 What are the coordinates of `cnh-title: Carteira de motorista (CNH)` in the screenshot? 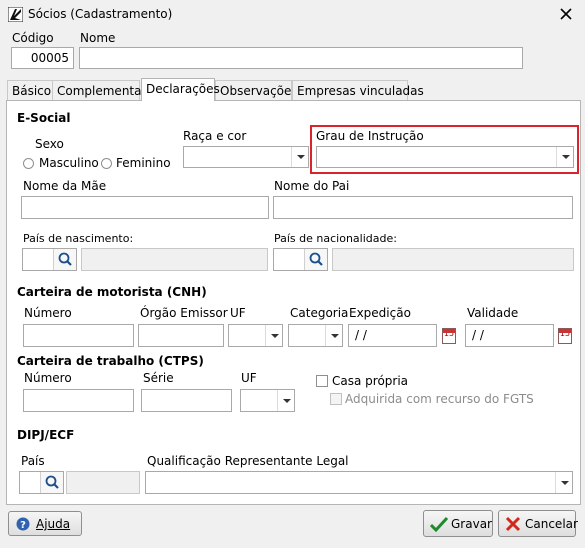 It's located at (112, 292).